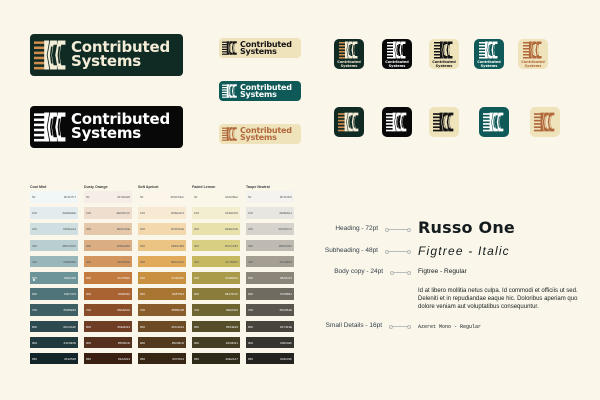 The width and height of the screenshot is (600, 400). What do you see at coordinates (69, 277) in the screenshot?
I see `swatch-hex: #6E9499` at bounding box center [69, 277].